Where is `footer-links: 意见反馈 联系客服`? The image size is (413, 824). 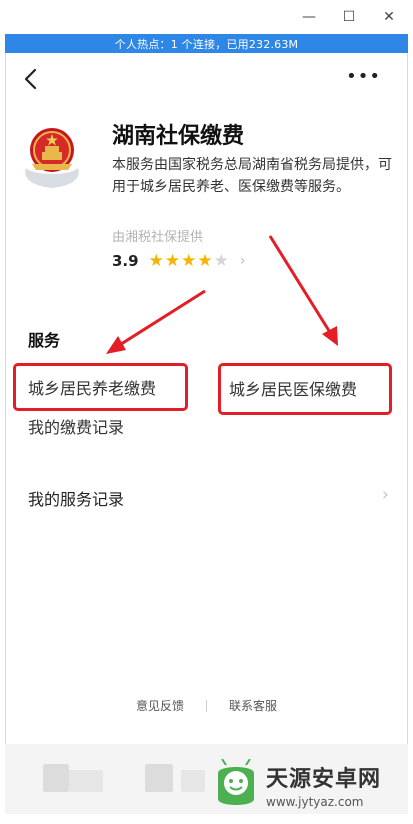
footer-links: 意见反馈 联系客服 is located at coordinates (206, 705).